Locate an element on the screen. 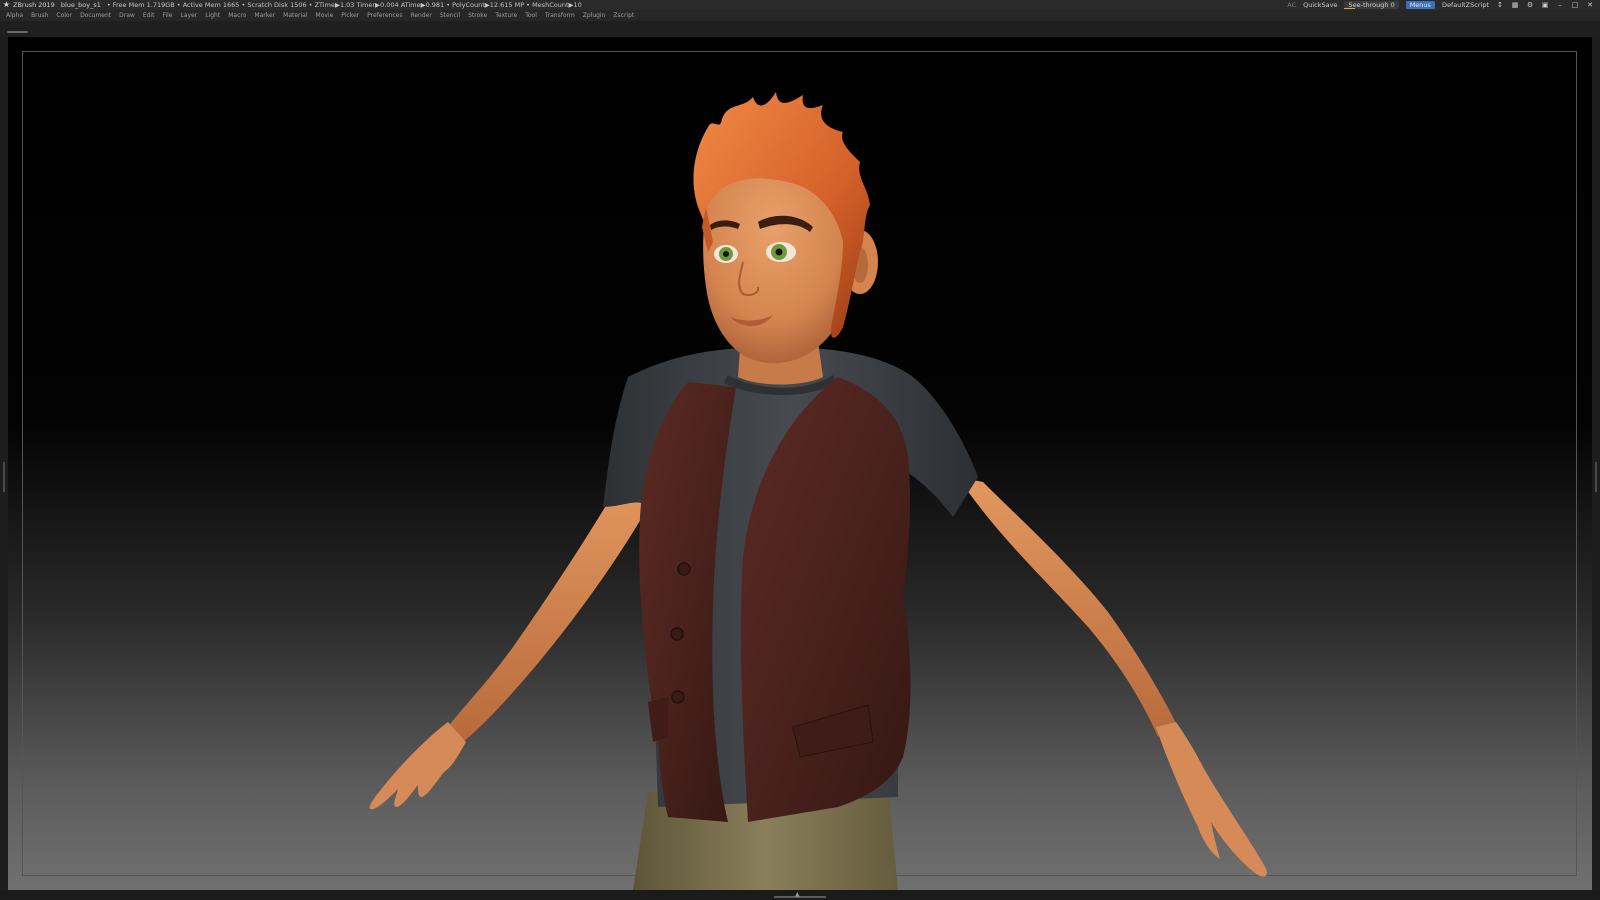 Image resolution: width=1600 pixels, height=900 pixels. menu-transform: Transform is located at coordinates (560, 15).